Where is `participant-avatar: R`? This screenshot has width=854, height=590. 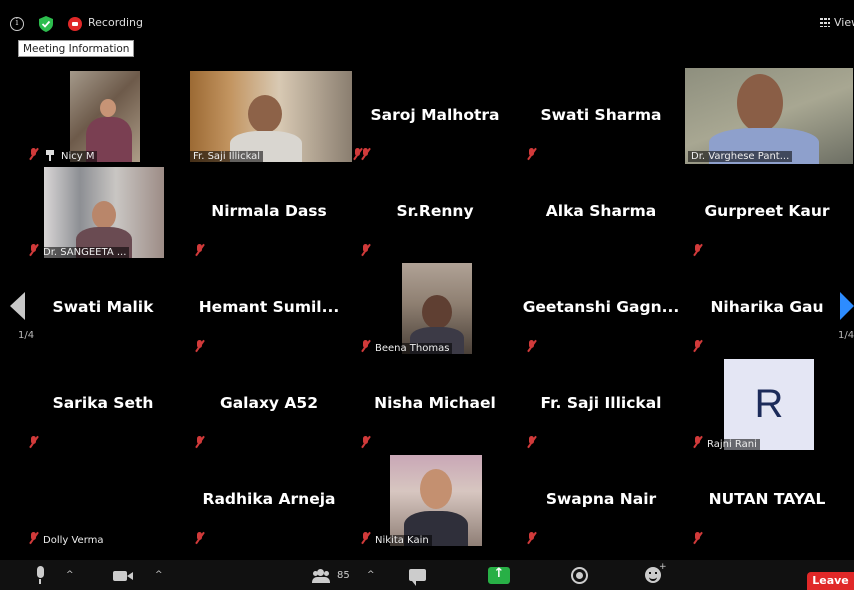 participant-avatar: R is located at coordinates (769, 404).